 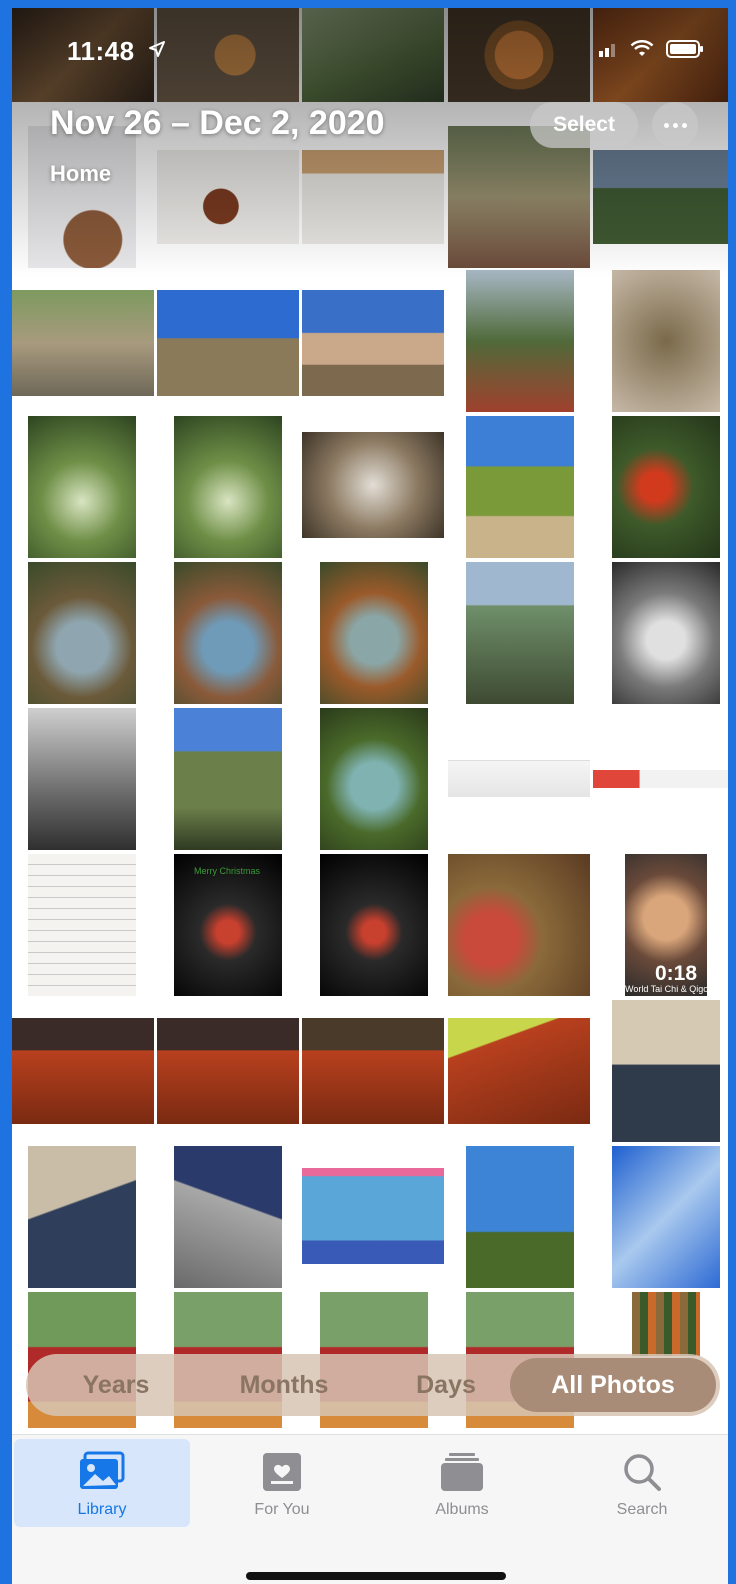 I want to click on video-caption: World Tai Chi & Qigong Day, so click(x=666, y=989).